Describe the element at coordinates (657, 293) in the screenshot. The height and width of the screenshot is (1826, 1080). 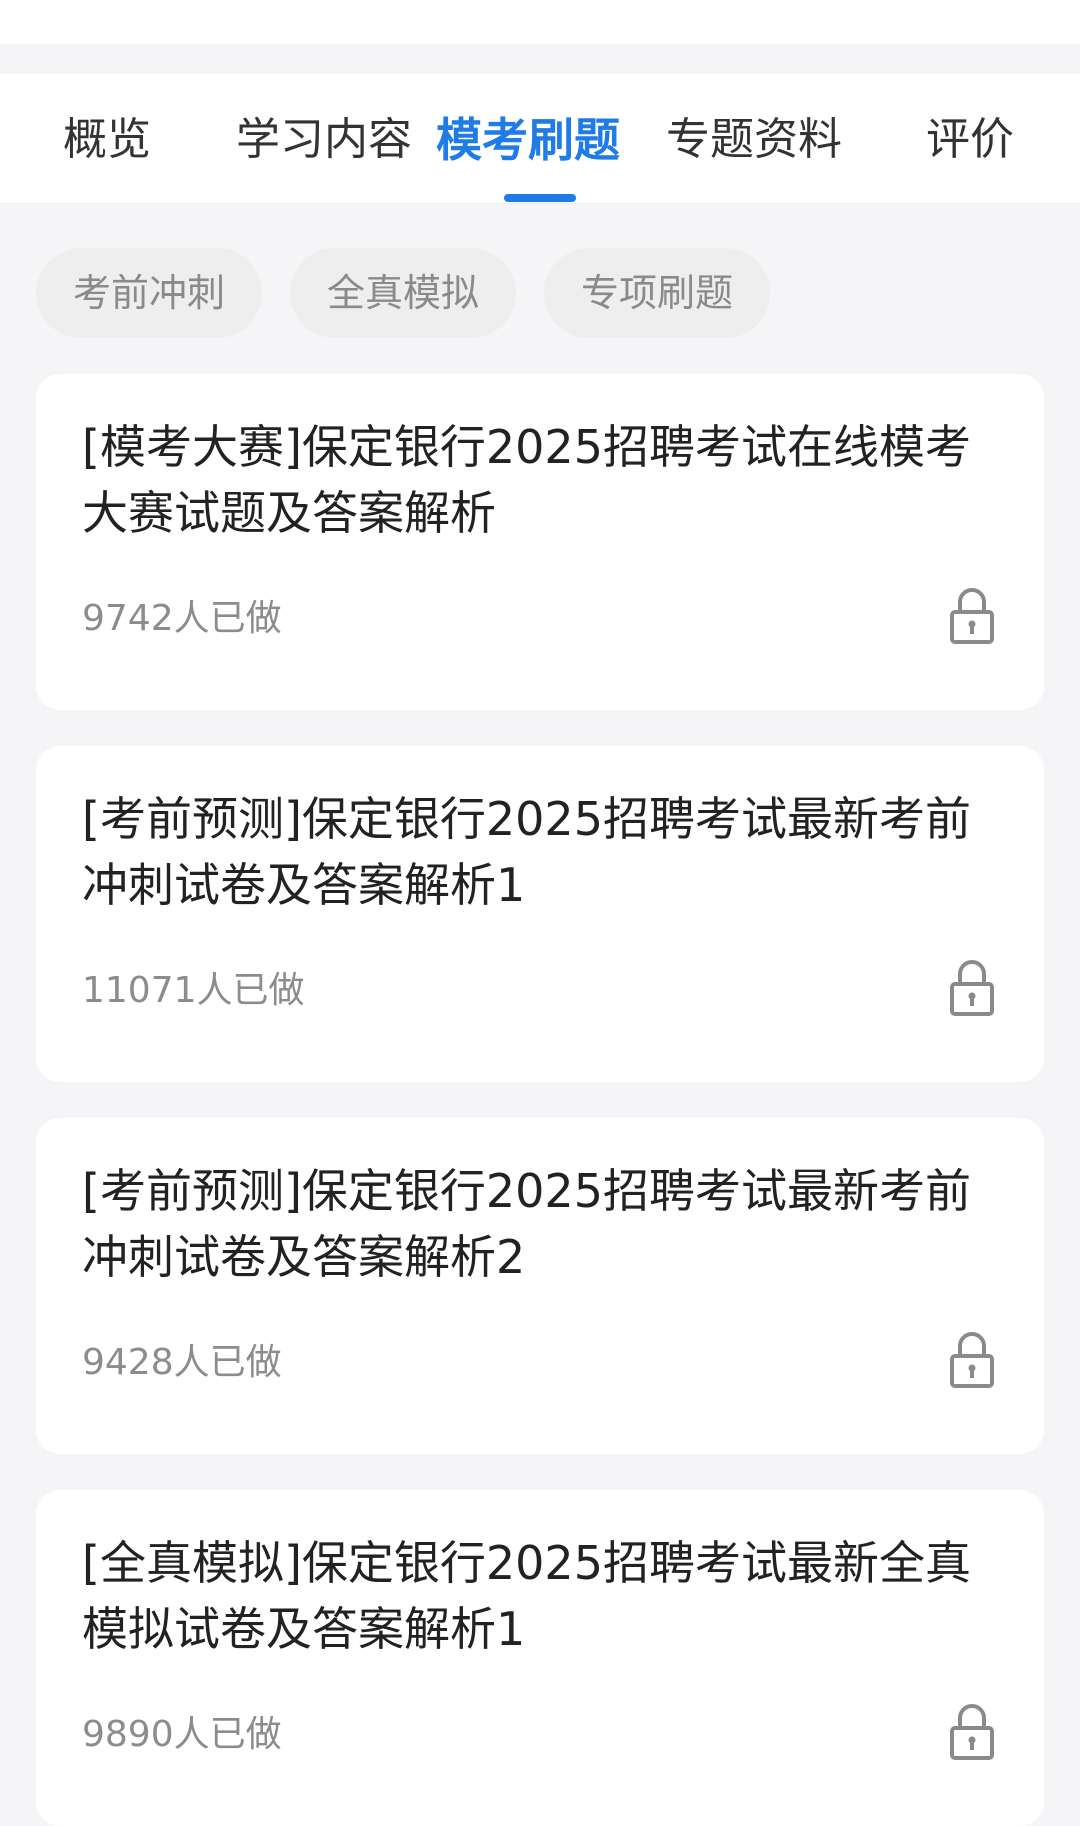
I see `filter-chip-special-practice: 专项刷题` at that location.